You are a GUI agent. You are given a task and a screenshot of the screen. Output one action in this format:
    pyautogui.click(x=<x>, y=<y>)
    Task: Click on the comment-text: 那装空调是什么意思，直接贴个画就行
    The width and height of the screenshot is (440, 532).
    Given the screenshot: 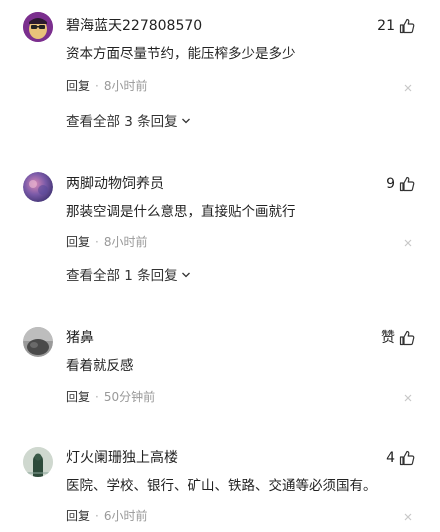 What is the action you would take?
    pyautogui.click(x=181, y=212)
    